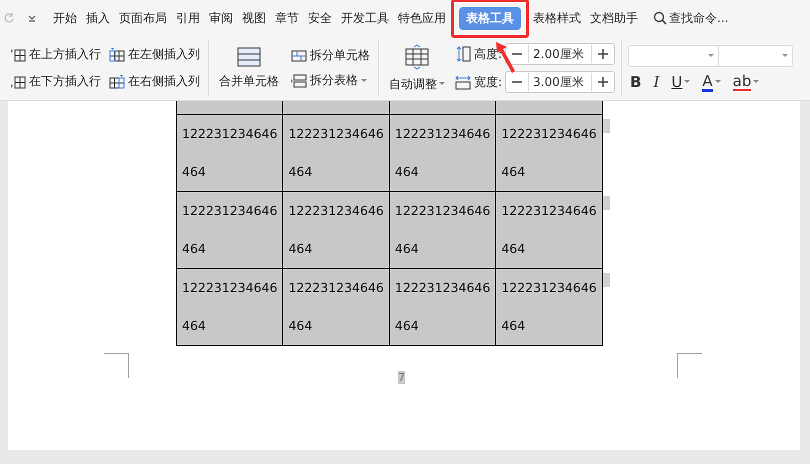 This screenshot has height=464, width=810. I want to click on insert-button: 在左侧插入列, so click(154, 54).